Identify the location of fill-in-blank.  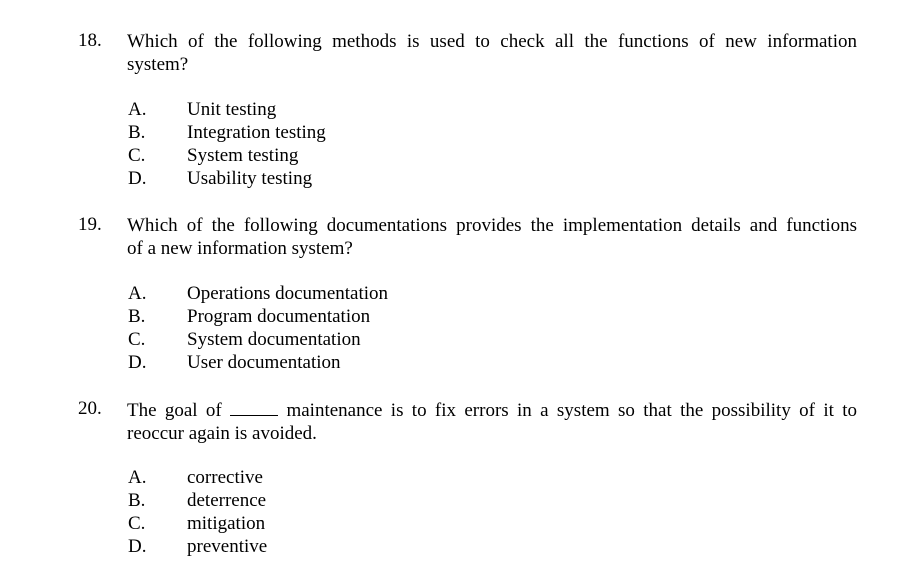
(254, 407).